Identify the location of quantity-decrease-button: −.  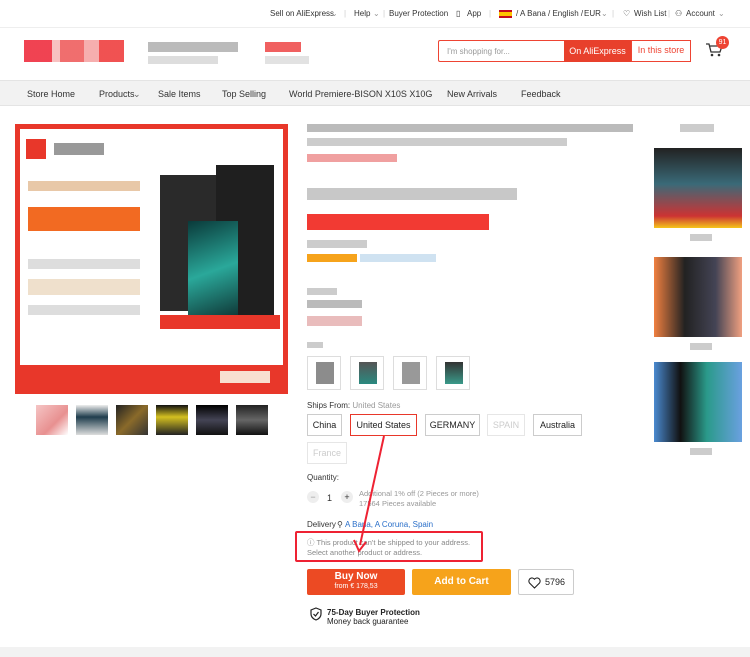
(313, 497).